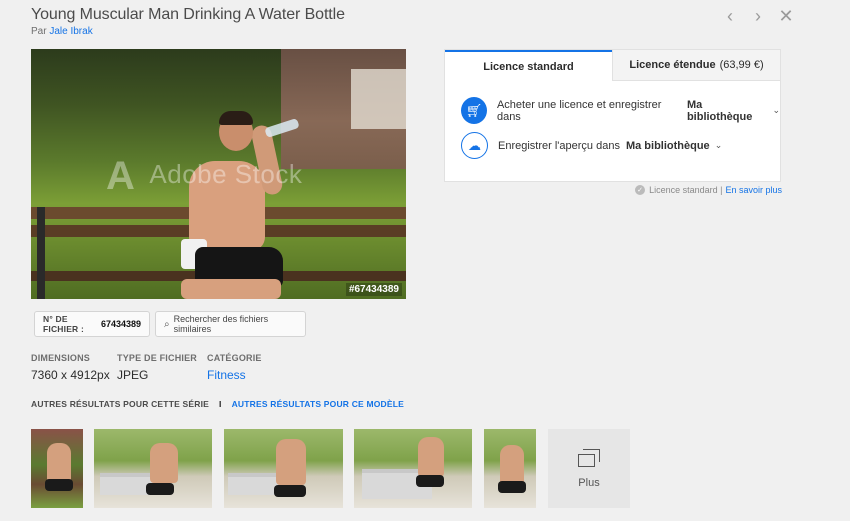  What do you see at coordinates (474, 110) in the screenshot?
I see `cart-add-icon: 🛒︎` at bounding box center [474, 110].